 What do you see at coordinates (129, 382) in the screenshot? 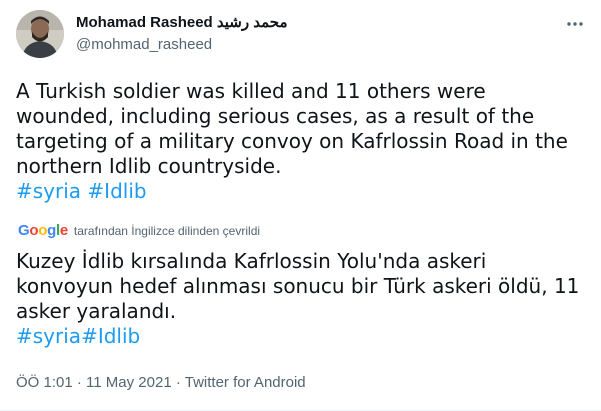
I see `tweet-date: 11 May 2021` at bounding box center [129, 382].